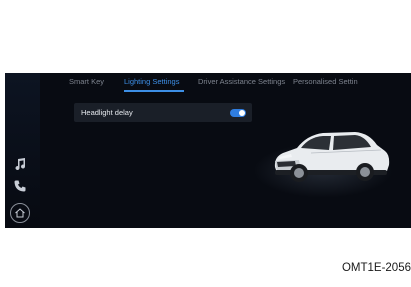 The image size is (411, 287). Describe the element at coordinates (163, 112) in the screenshot. I see `headlight-delay-row: Headlight delay` at that location.